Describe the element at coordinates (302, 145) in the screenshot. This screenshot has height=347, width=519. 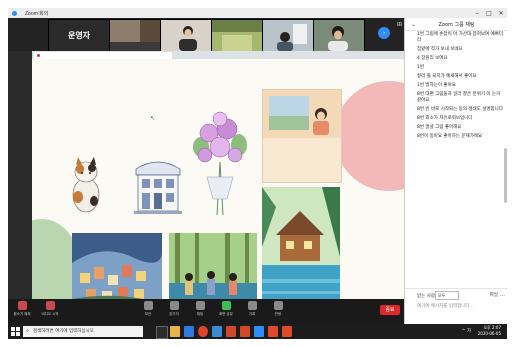
I see `story-card-text` at that location.